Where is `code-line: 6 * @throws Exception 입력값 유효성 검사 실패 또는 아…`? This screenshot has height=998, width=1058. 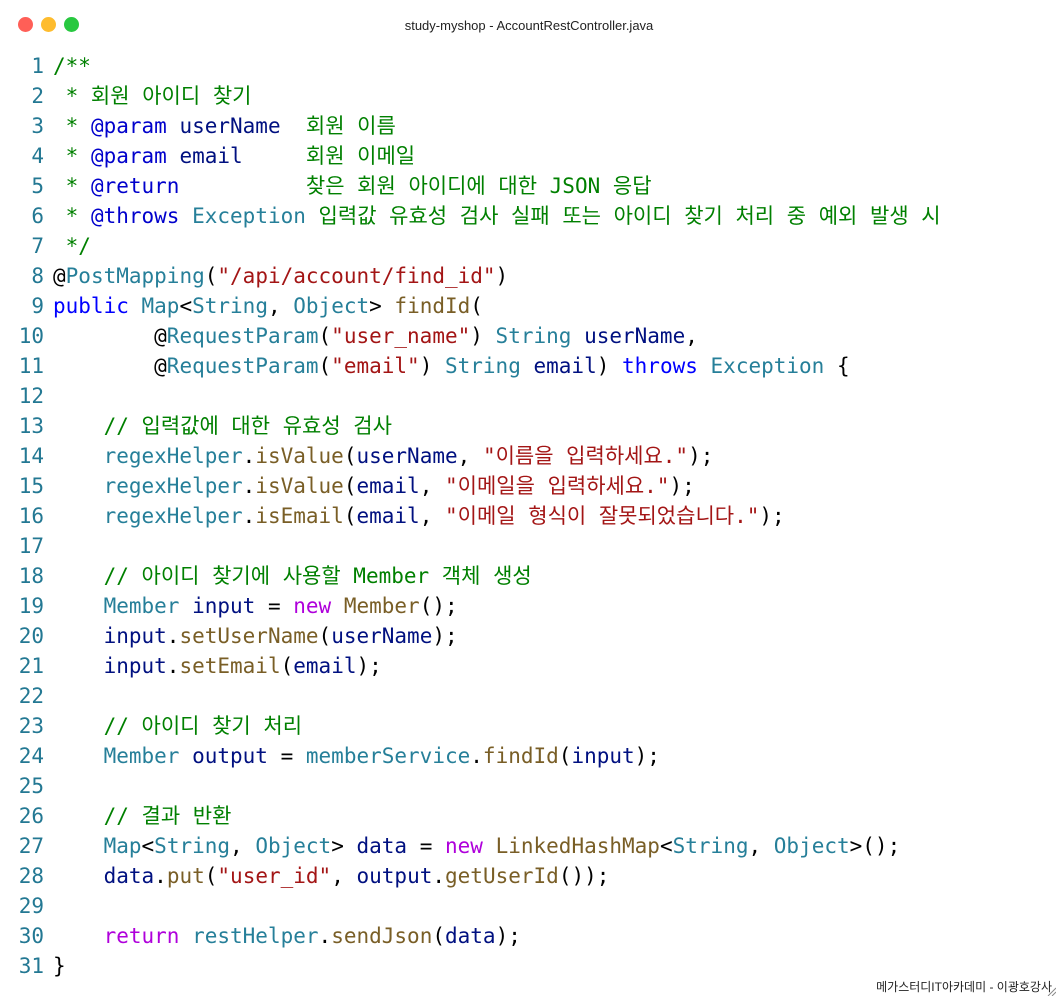 code-line: 6 * @throws Exception 입력값 유효성 검사 실패 또는 아… is located at coordinates (529, 216).